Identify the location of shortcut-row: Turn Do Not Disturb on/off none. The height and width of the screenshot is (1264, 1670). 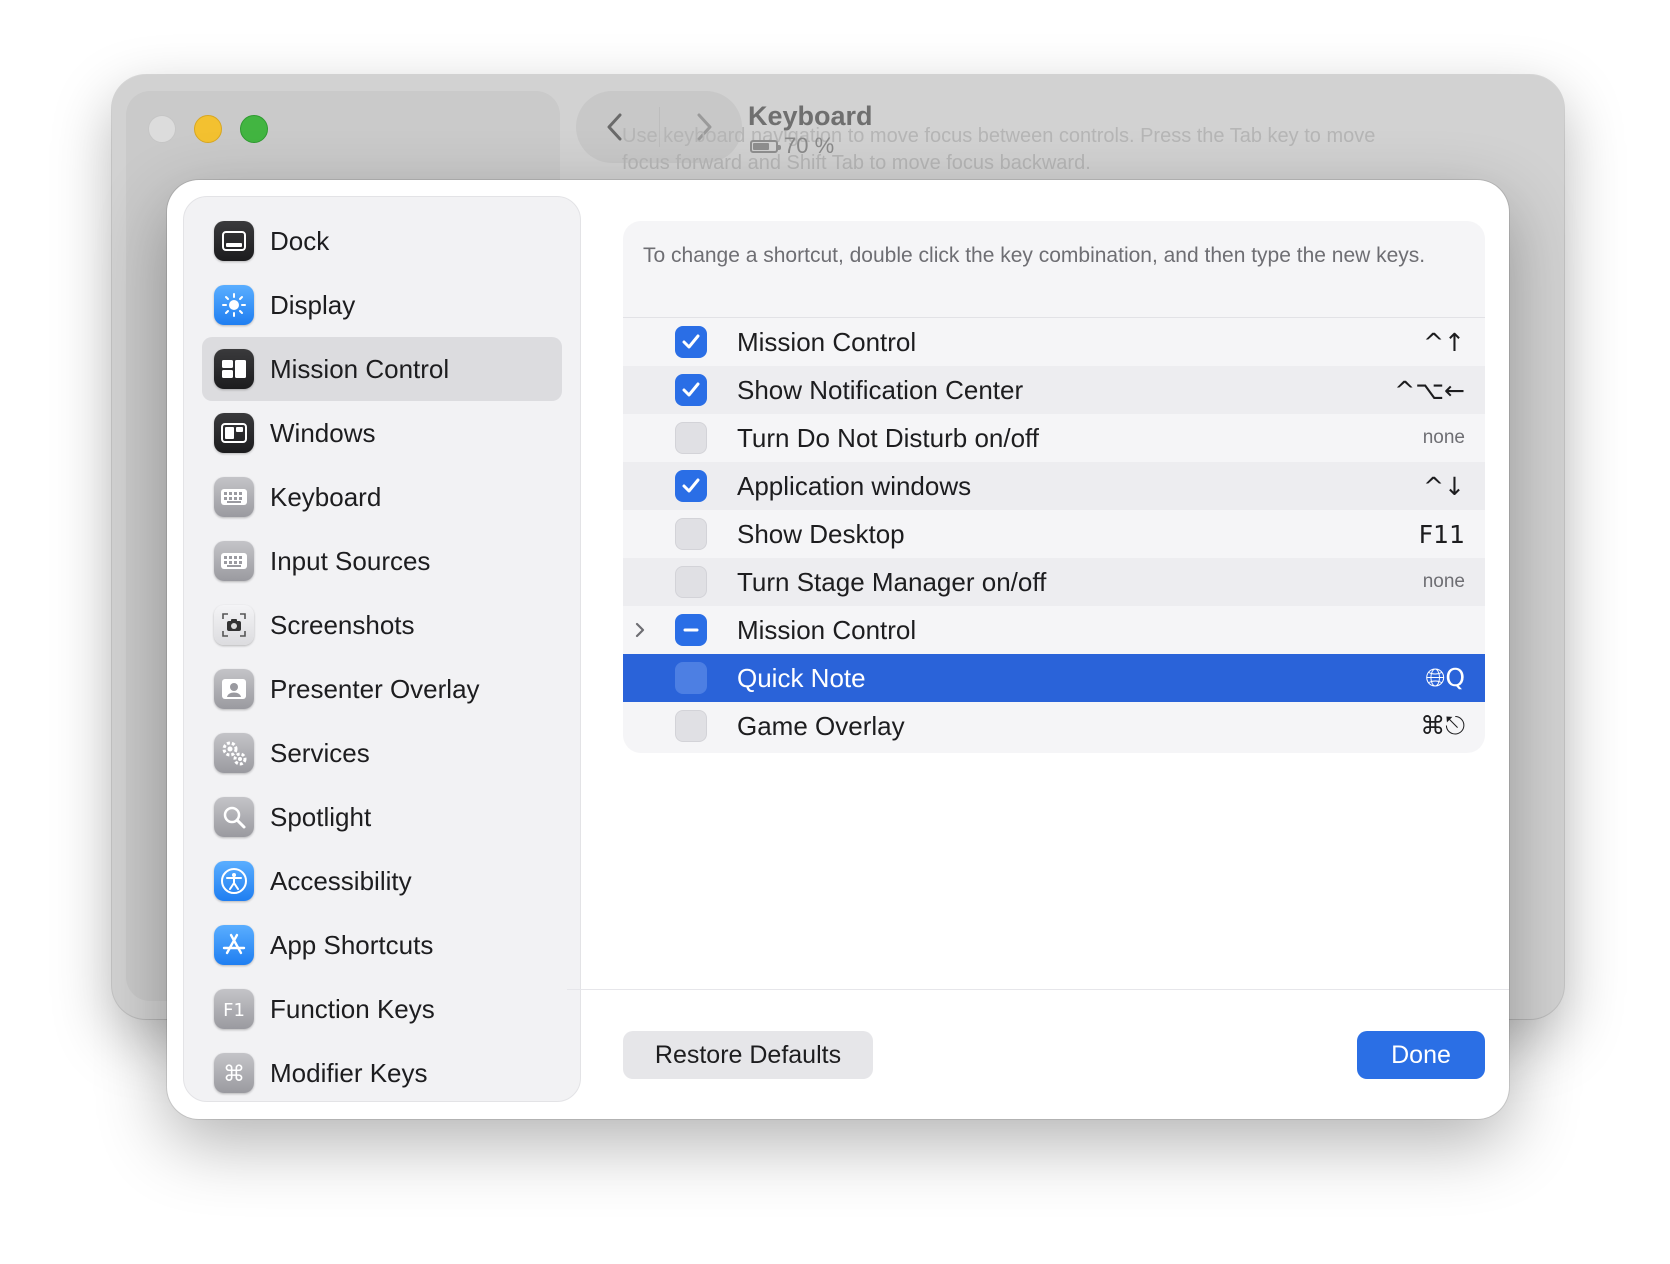
(1054, 438).